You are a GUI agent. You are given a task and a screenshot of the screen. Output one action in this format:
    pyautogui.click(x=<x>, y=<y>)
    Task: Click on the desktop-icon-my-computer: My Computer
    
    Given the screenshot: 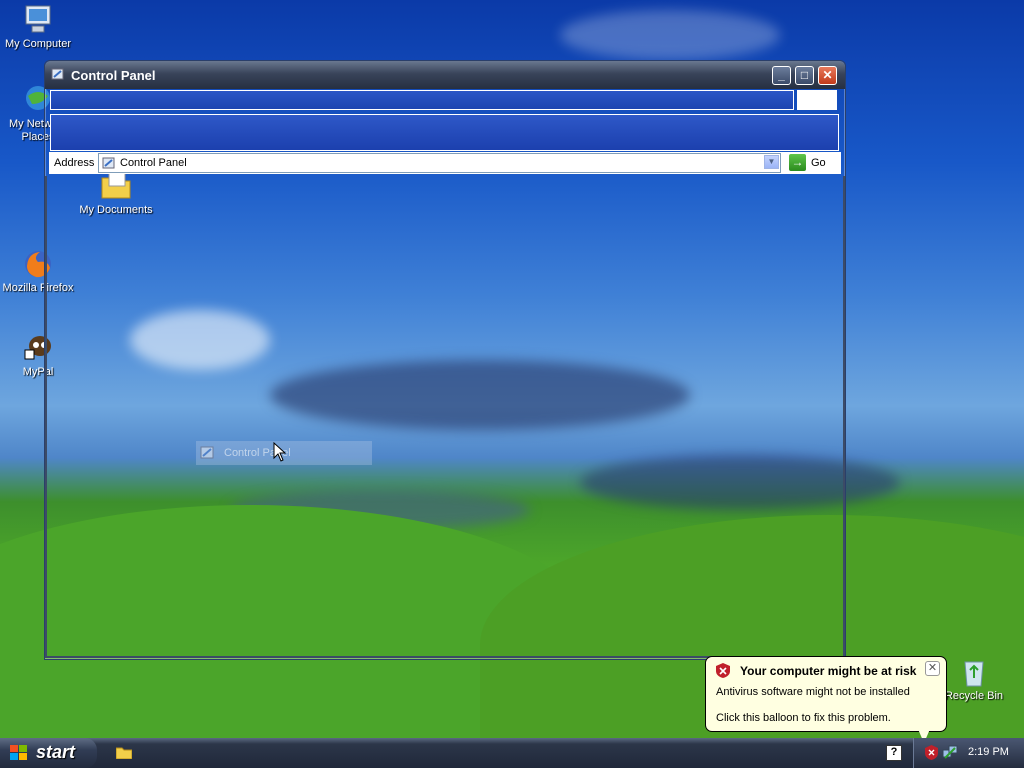 What is the action you would take?
    pyautogui.click(x=40, y=27)
    